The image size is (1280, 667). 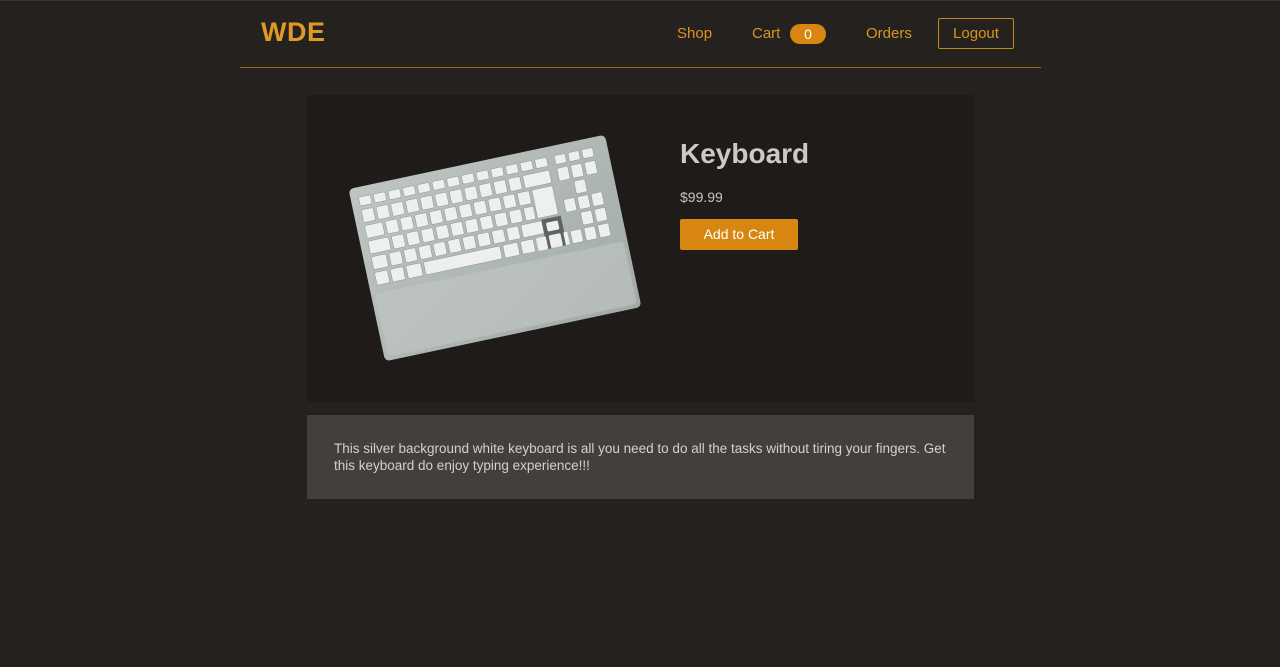 I want to click on cart-count-badge: 0, so click(x=808, y=34).